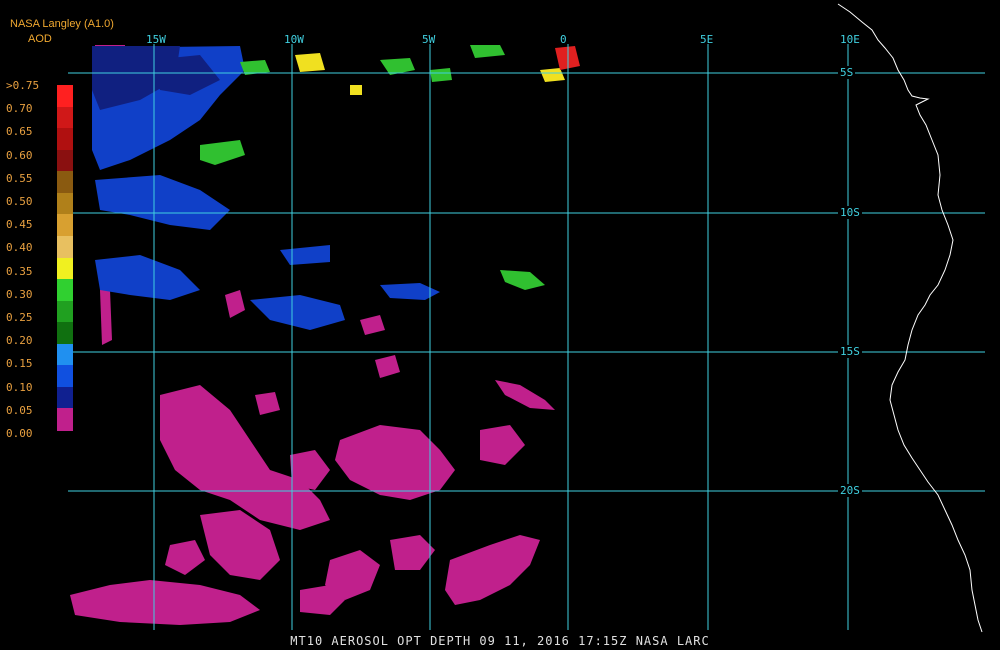  What do you see at coordinates (19, 387) in the screenshot?
I see `legend-label: 0.10` at bounding box center [19, 387].